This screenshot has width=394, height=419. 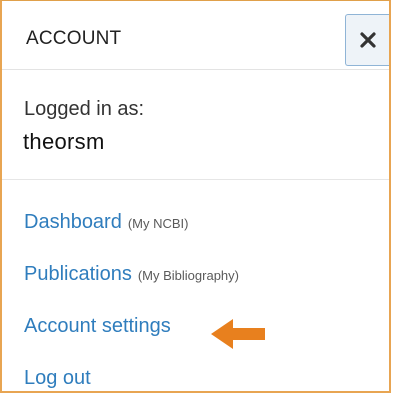 What do you see at coordinates (238, 334) in the screenshot?
I see `arrow-left-icon` at bounding box center [238, 334].